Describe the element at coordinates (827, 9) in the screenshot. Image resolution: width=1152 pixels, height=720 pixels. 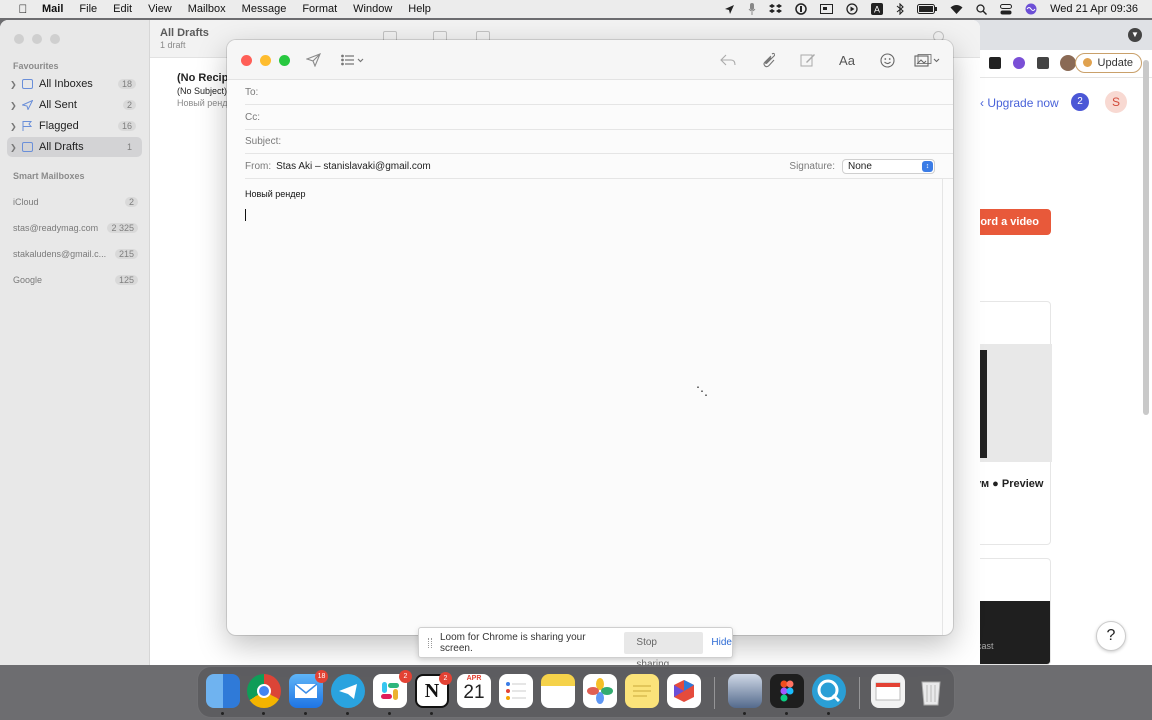
I see `screen-icon` at that location.